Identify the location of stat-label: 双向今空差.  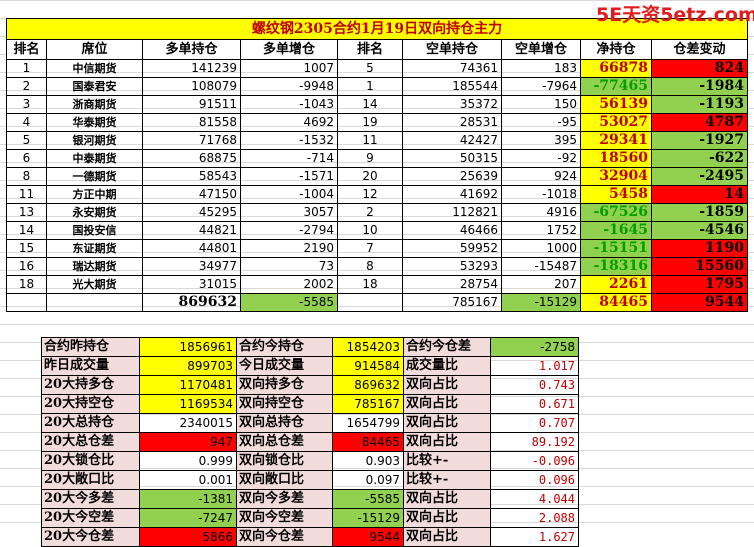
(284, 518).